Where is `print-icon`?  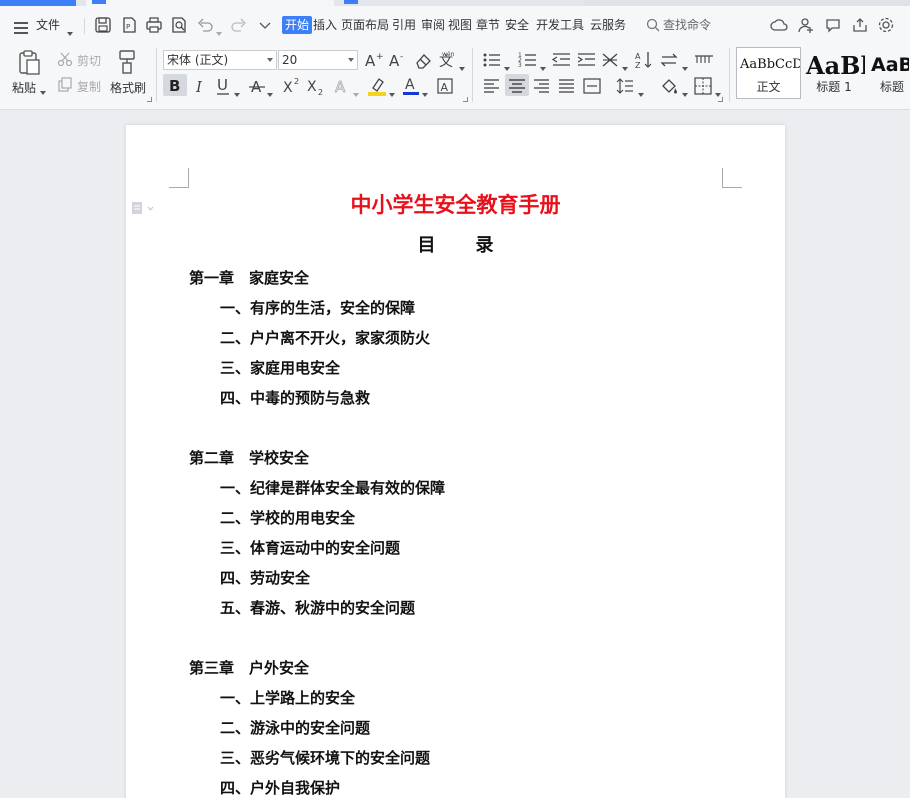
print-icon is located at coordinates (154, 25).